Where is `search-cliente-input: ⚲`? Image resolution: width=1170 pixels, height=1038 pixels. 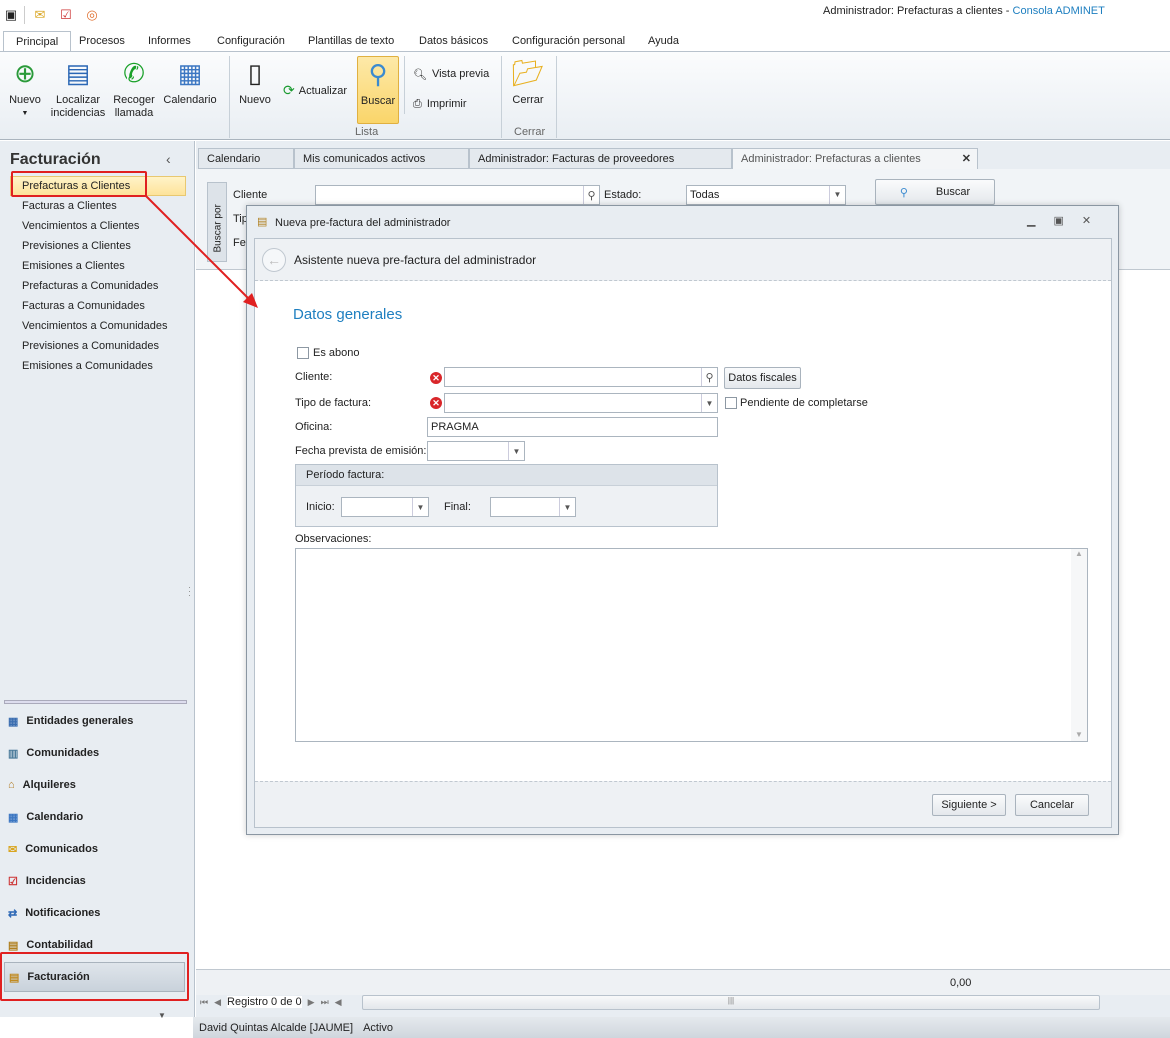
search-cliente-input: ⚲ is located at coordinates (457, 195).